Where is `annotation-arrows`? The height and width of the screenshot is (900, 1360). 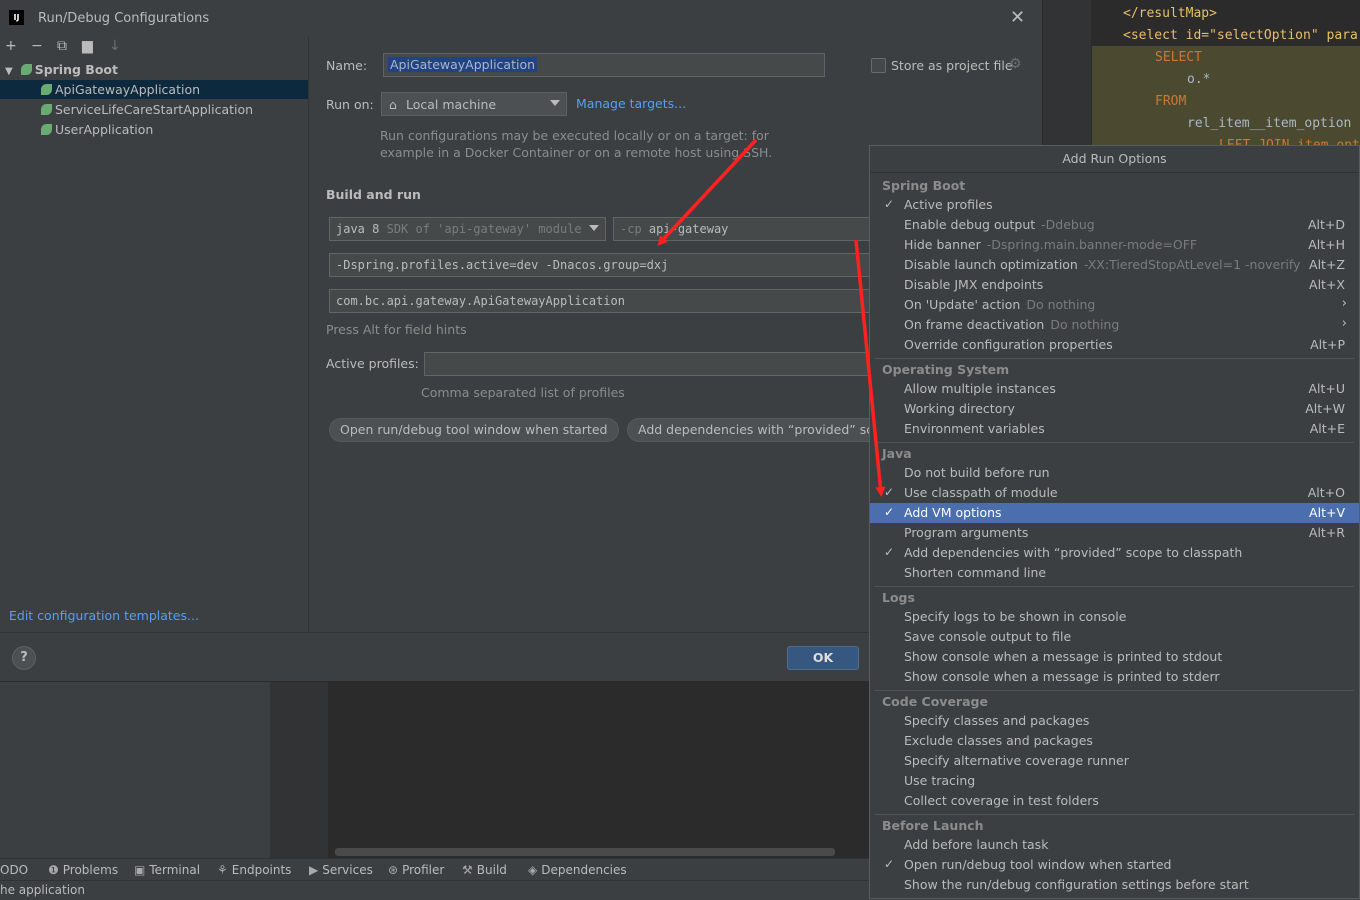
annotation-arrows is located at coordinates (771, 317).